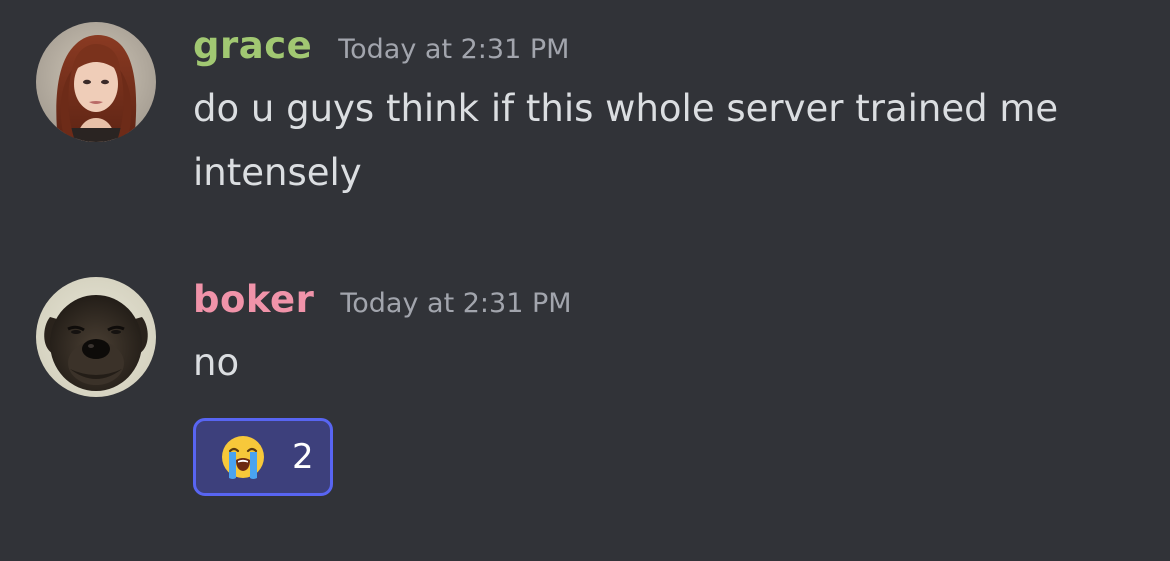  What do you see at coordinates (252, 45) in the screenshot?
I see `username-grace: grace` at bounding box center [252, 45].